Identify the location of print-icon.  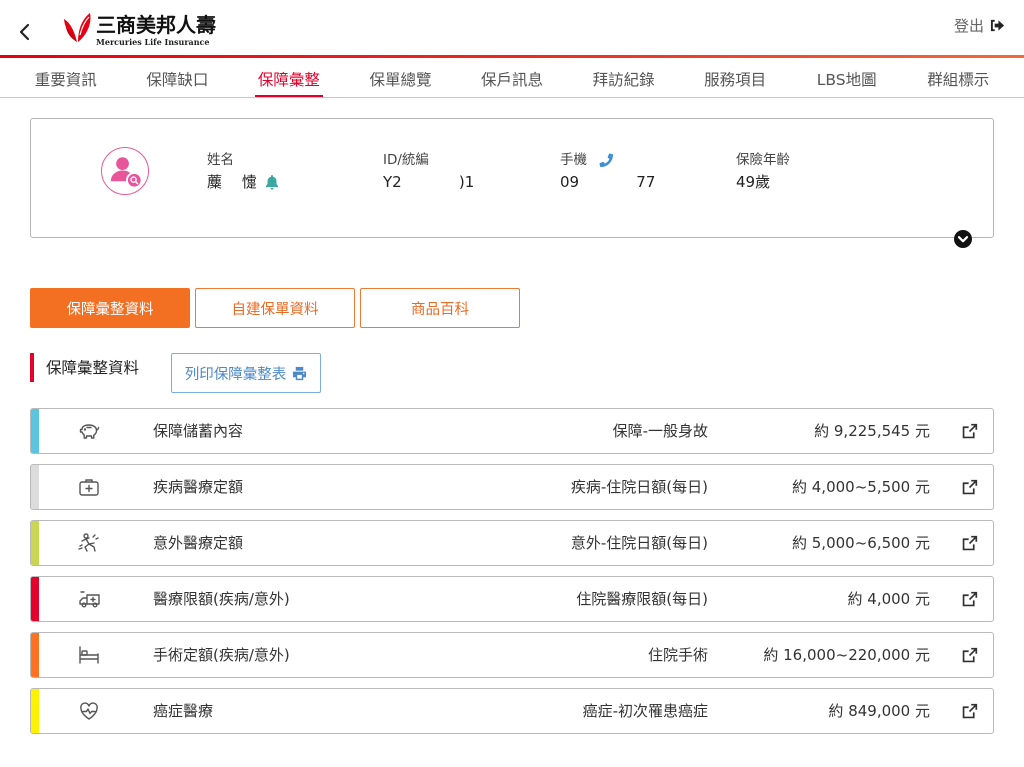
(300, 373).